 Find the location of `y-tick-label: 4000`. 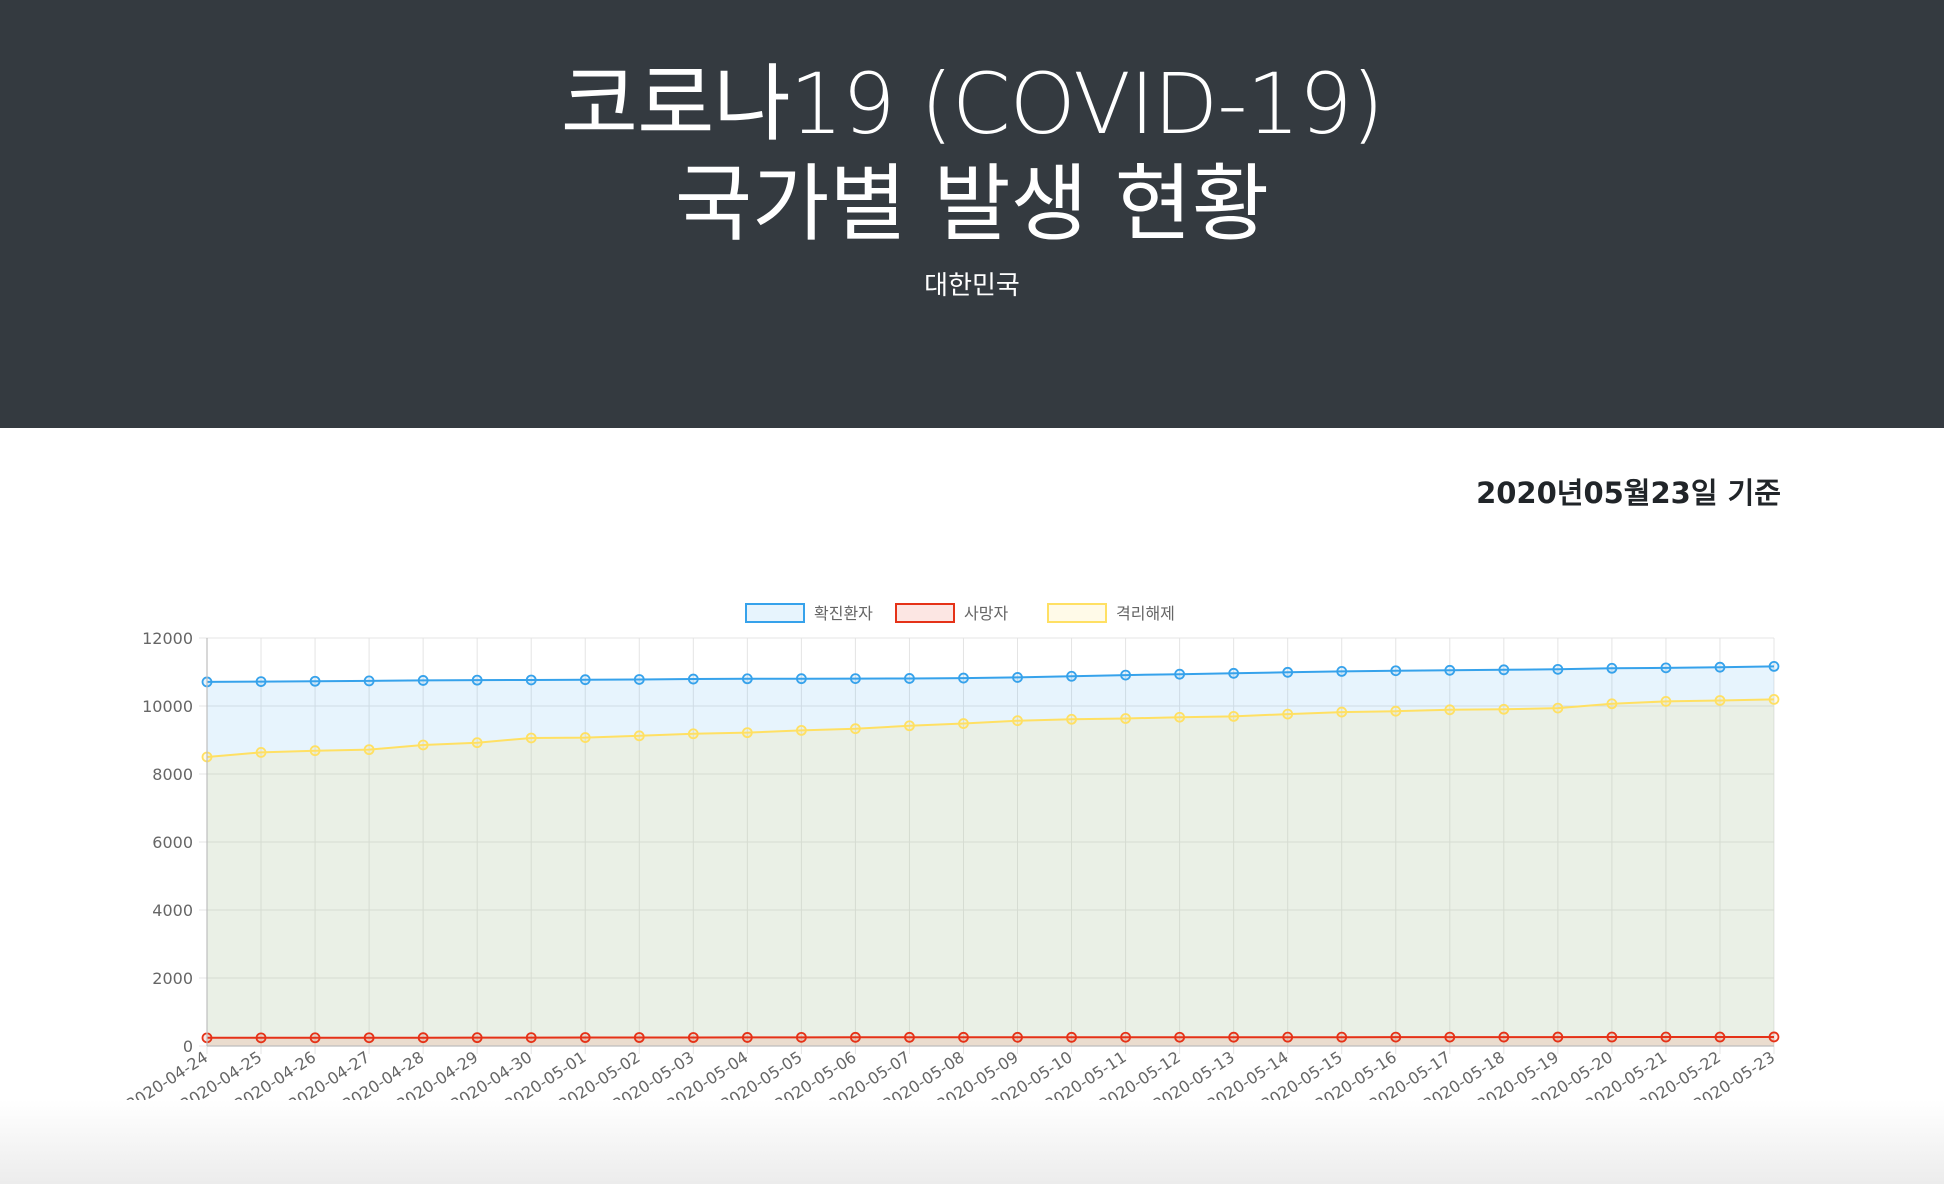

y-tick-label: 4000 is located at coordinates (172, 910).